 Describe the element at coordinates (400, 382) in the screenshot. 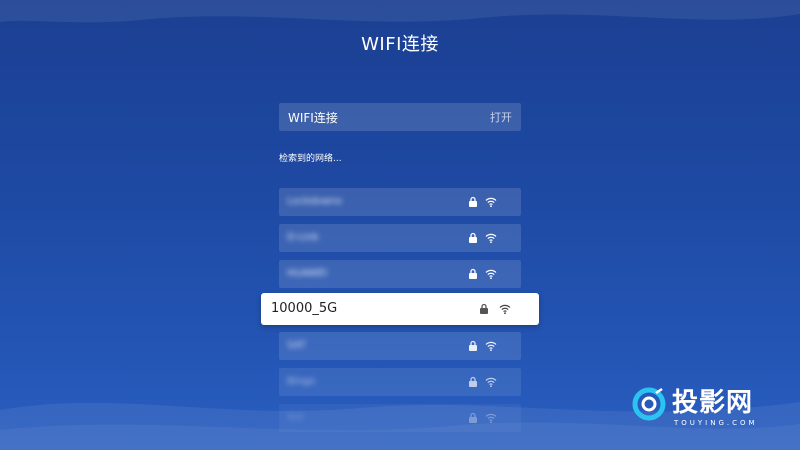

I see `network-item: Bingo` at that location.